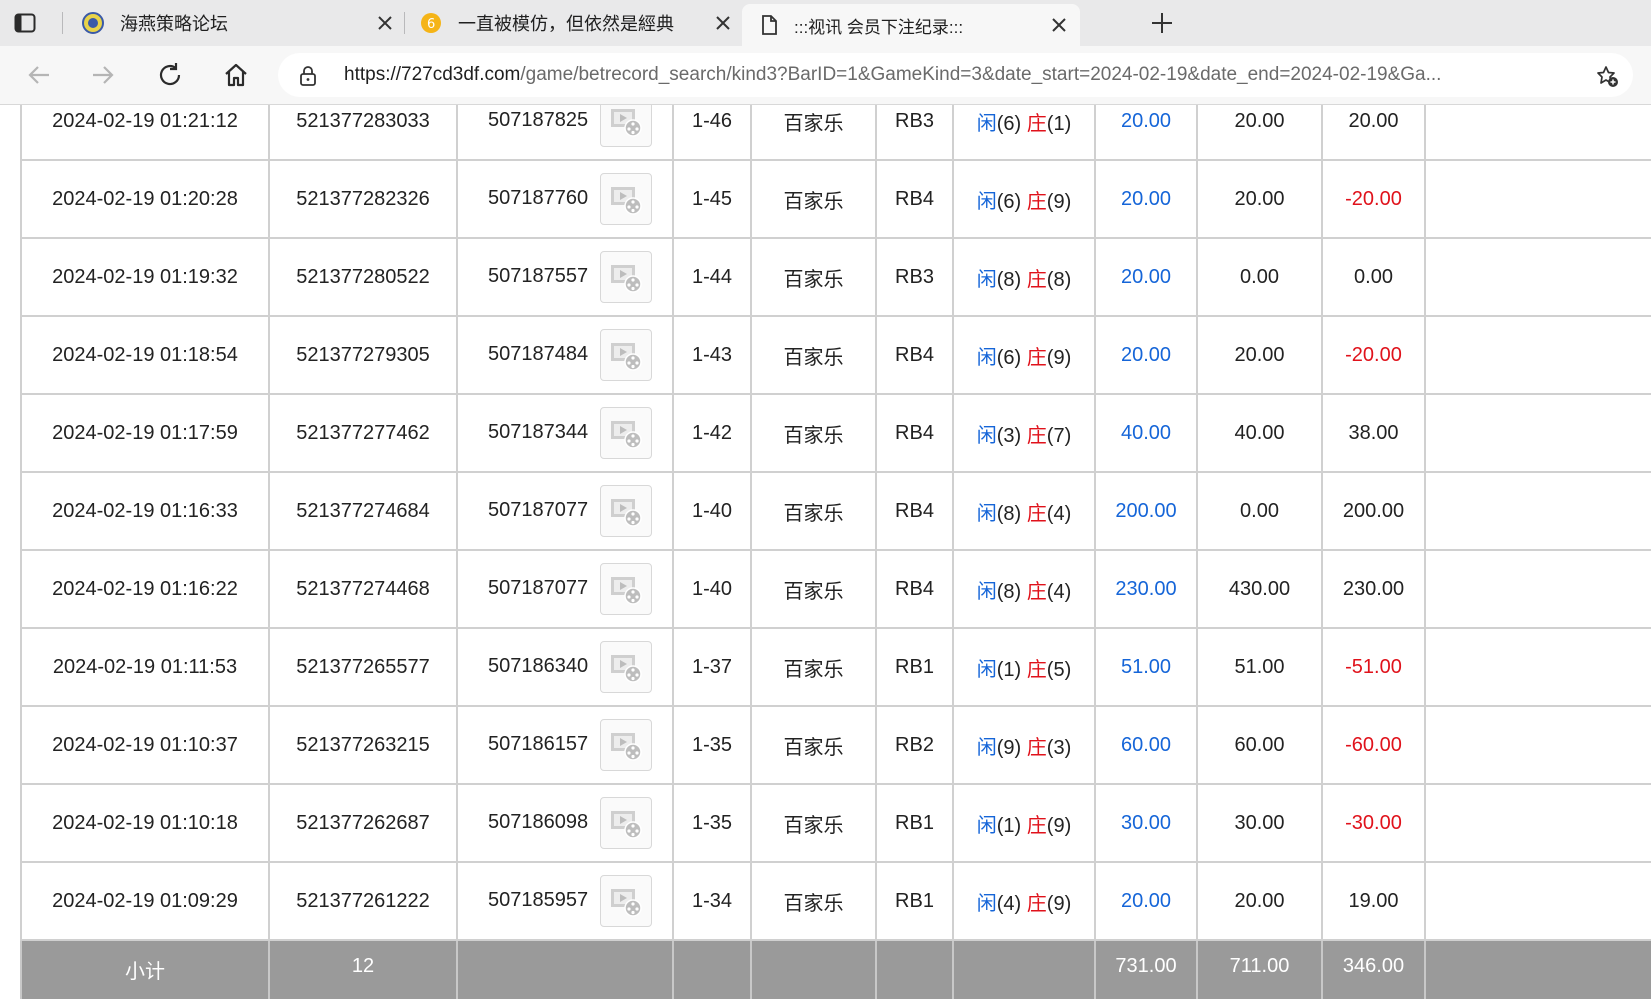  I want to click on game-id-cell: 507187557, so click(565, 277).